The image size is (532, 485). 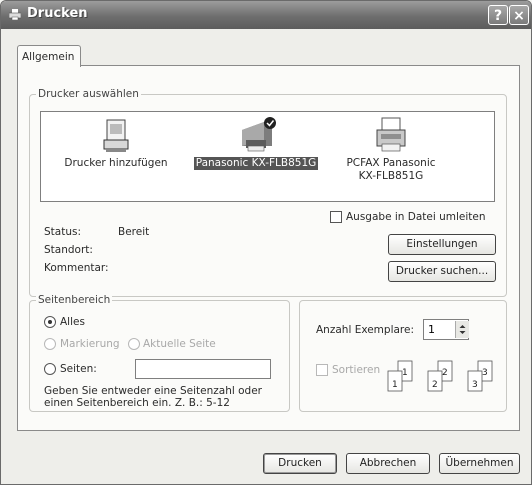 What do you see at coordinates (137, 403) in the screenshot?
I see `page-range-hint-line2: einen Seitenbereich ein. Z. B.: 5-12` at bounding box center [137, 403].